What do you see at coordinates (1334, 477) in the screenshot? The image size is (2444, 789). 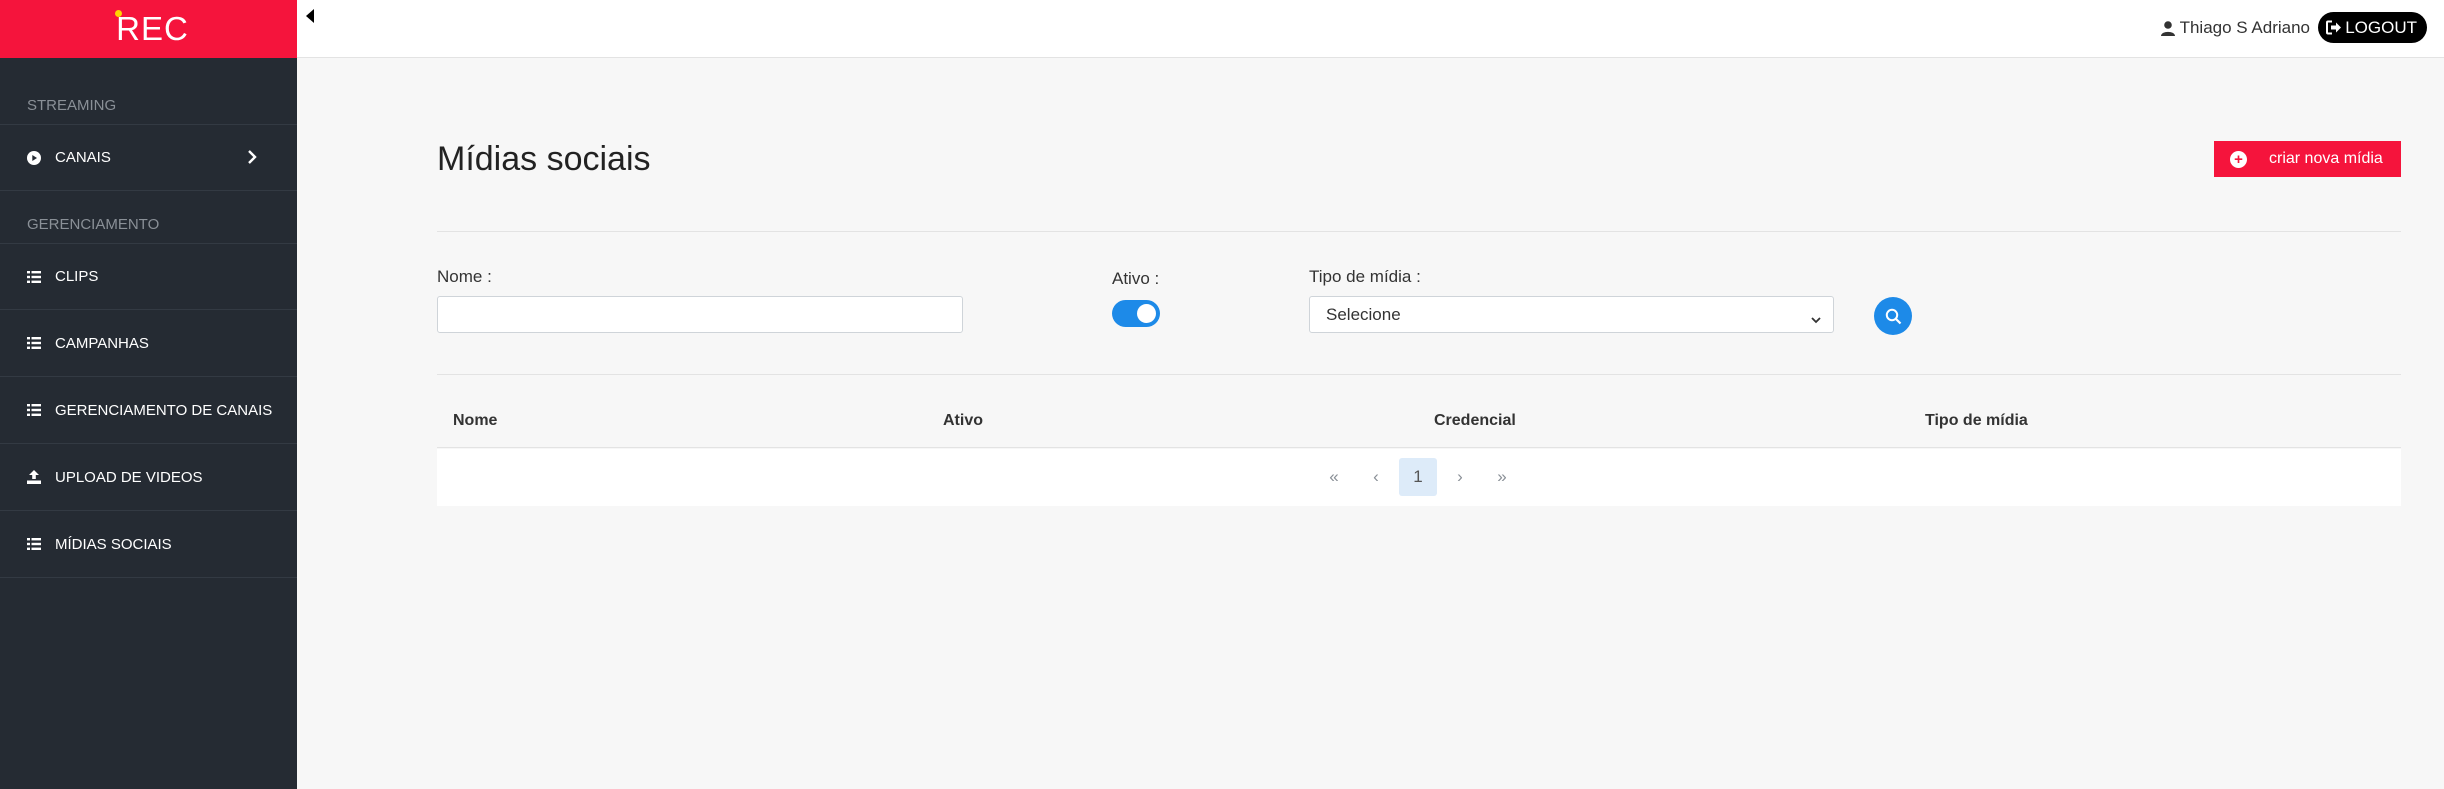 I see `pagination-first: «` at bounding box center [1334, 477].